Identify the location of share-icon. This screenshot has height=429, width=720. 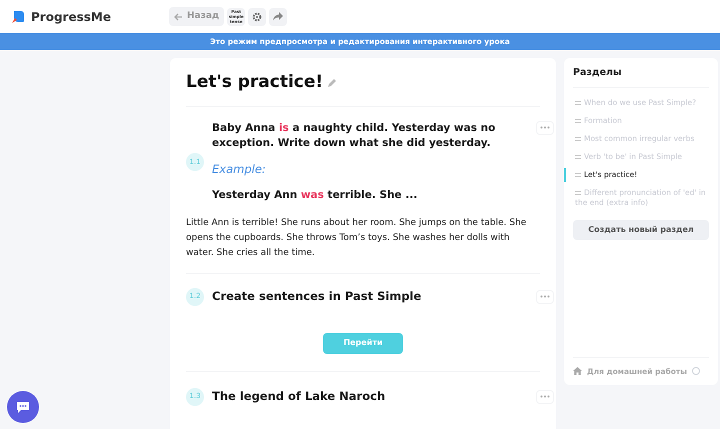
(278, 16).